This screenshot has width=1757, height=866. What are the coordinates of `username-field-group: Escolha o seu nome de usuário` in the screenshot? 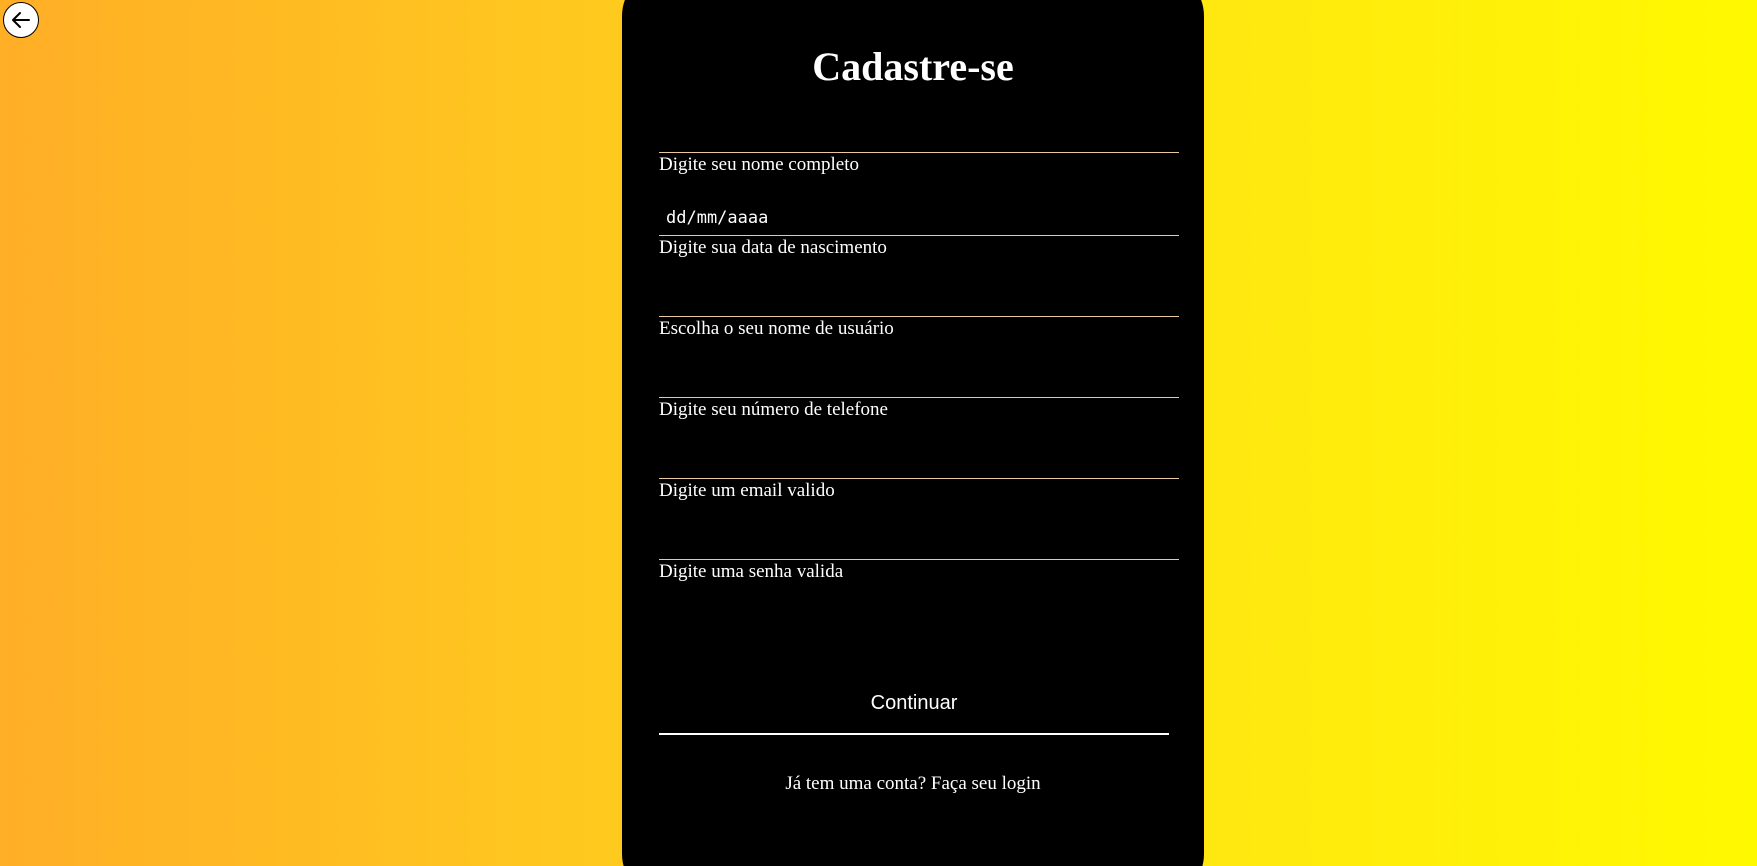 It's located at (919, 308).